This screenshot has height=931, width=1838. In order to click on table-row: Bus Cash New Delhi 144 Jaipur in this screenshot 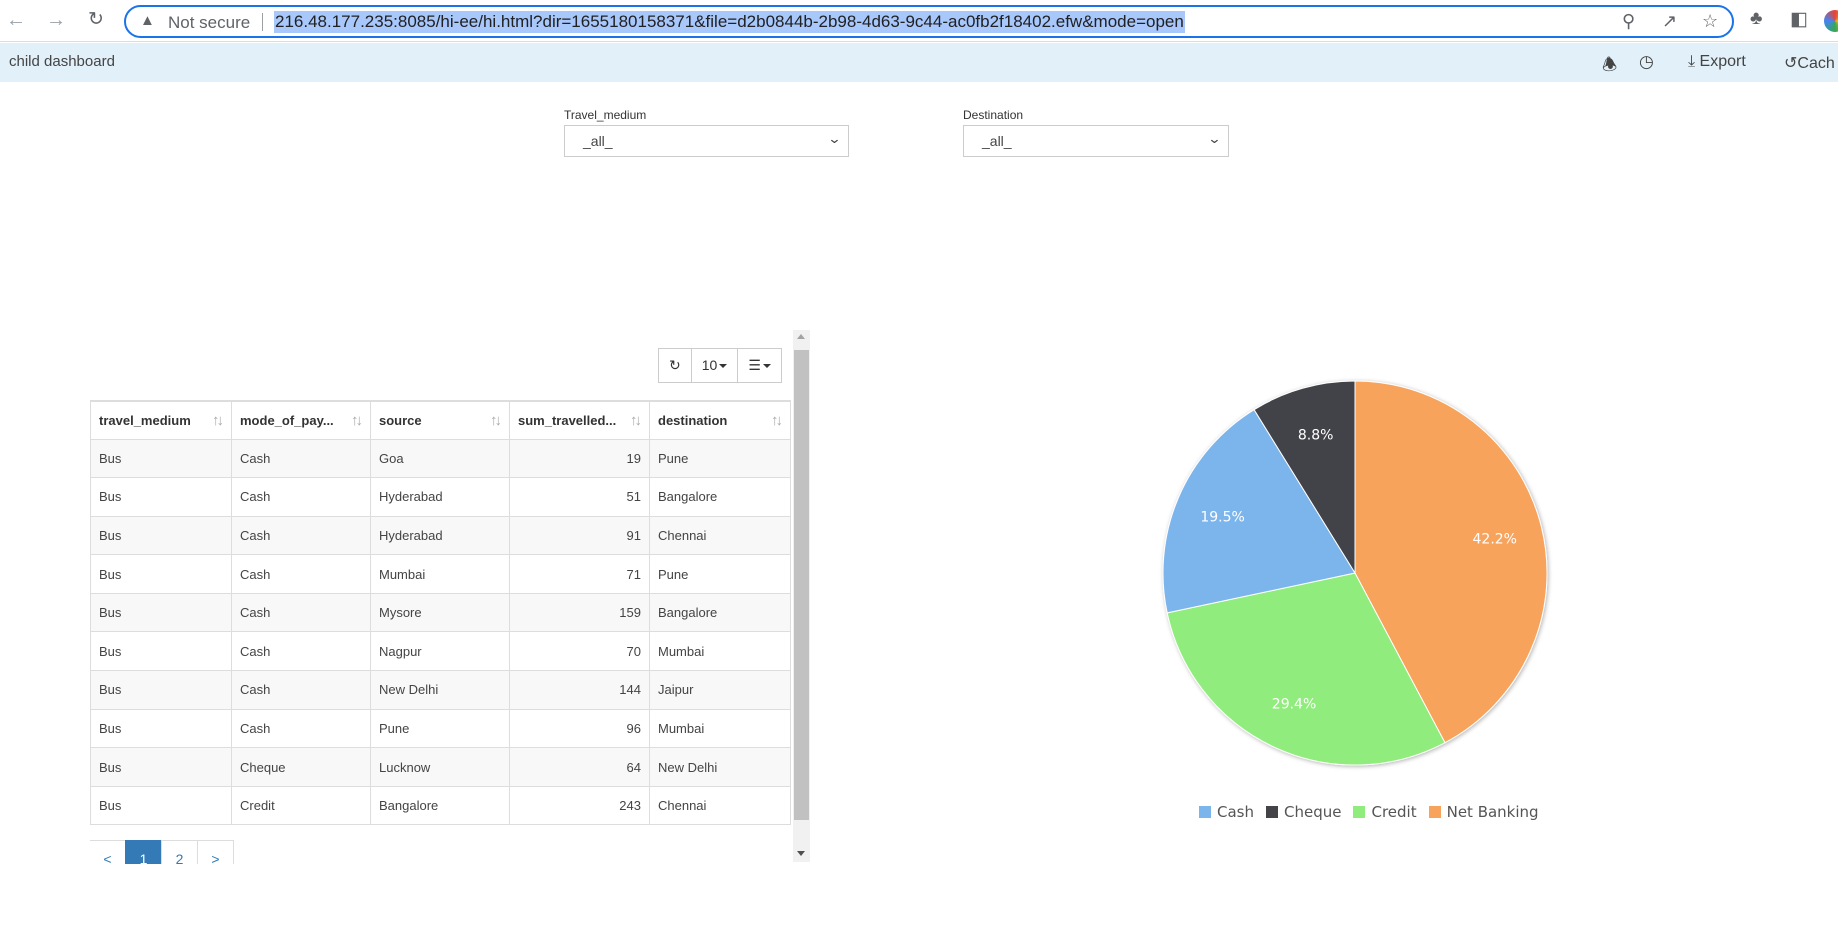, I will do `click(440, 690)`.